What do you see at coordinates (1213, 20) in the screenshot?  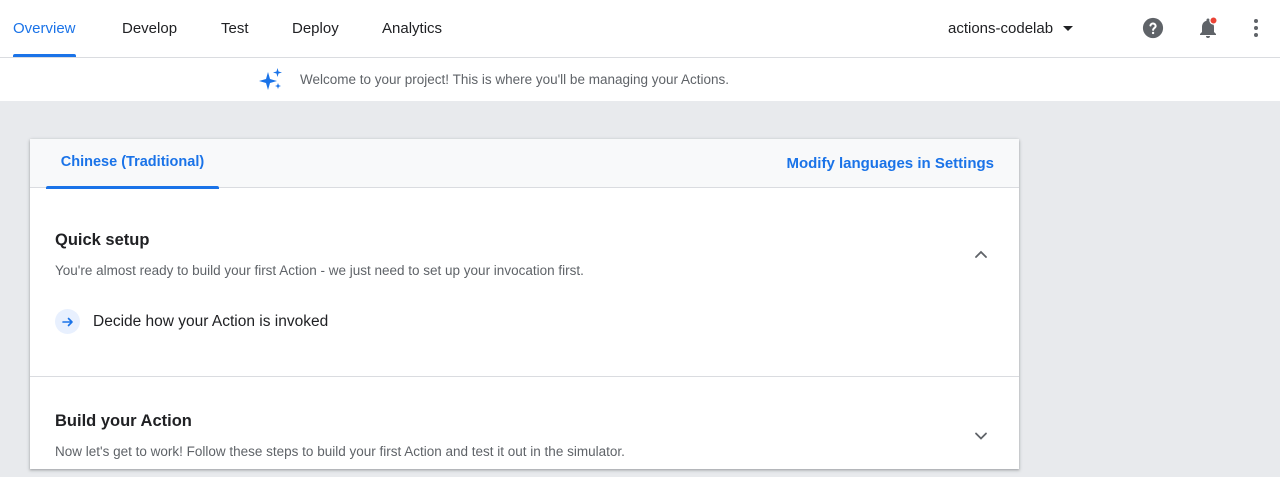 I see `notification-dot` at bounding box center [1213, 20].